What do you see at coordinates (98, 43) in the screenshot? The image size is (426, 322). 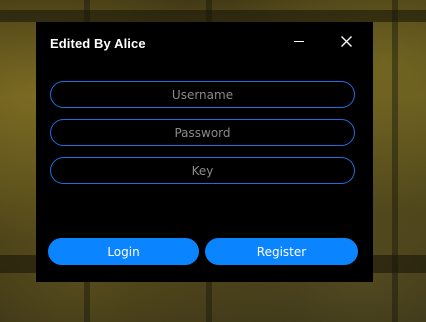 I see `window-title: Edited By Alice` at bounding box center [98, 43].